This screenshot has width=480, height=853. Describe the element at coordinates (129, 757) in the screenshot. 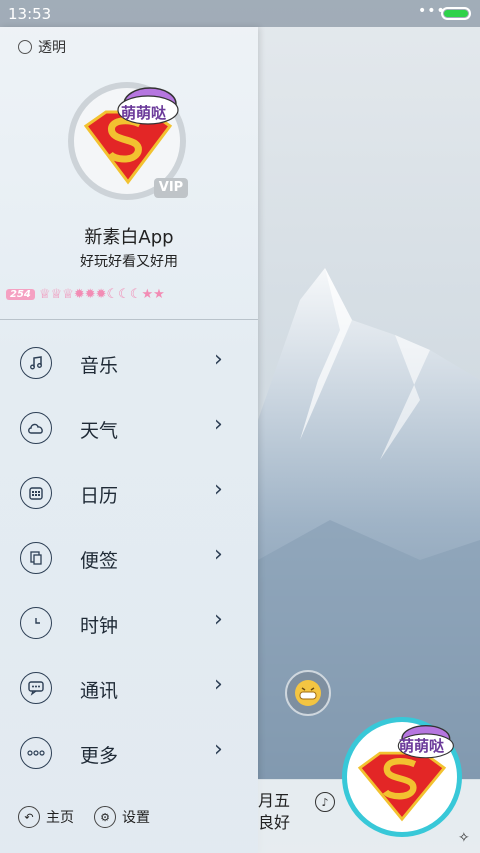

I see `menu-item-more: 更多 ›` at that location.